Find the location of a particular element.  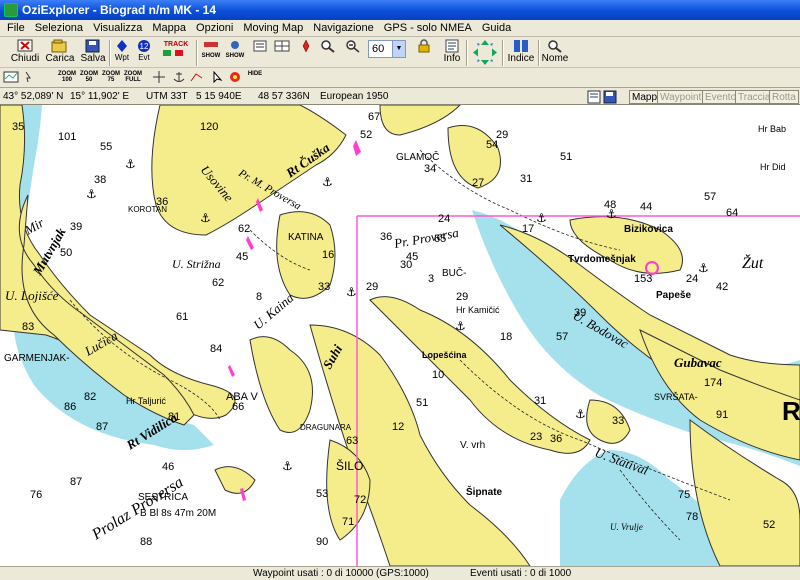

depth-sounding: 57 is located at coordinates (562, 337).